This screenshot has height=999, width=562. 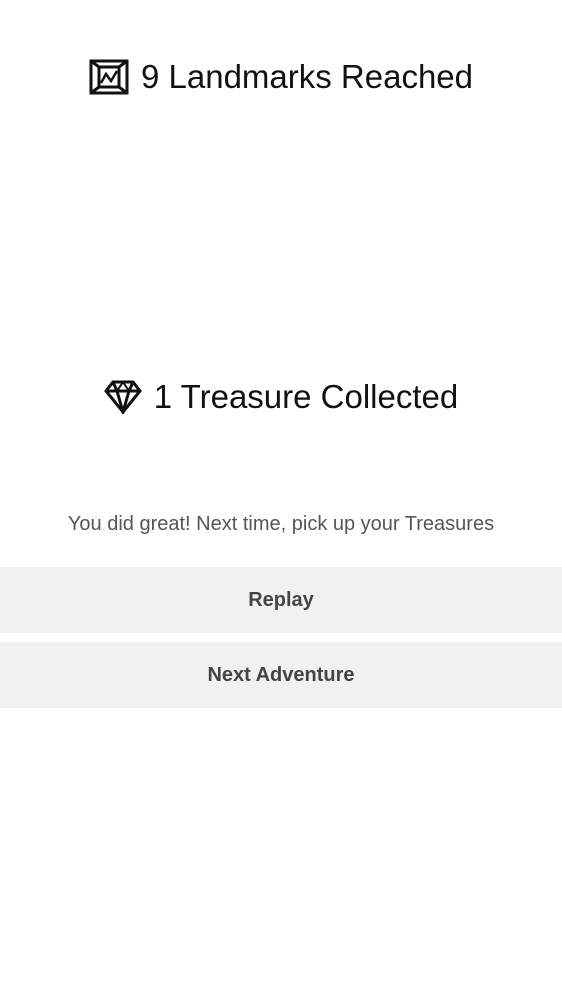 I want to click on landmarks-reached-stat: 9 Landmarks Reached, so click(x=281, y=77).